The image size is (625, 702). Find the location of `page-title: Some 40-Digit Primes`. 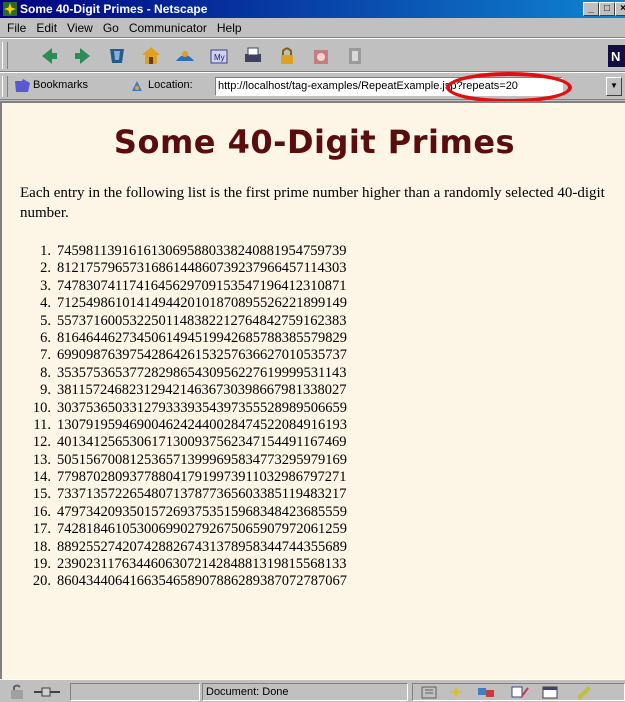

page-title: Some 40-Digit Primes is located at coordinates (314, 142).